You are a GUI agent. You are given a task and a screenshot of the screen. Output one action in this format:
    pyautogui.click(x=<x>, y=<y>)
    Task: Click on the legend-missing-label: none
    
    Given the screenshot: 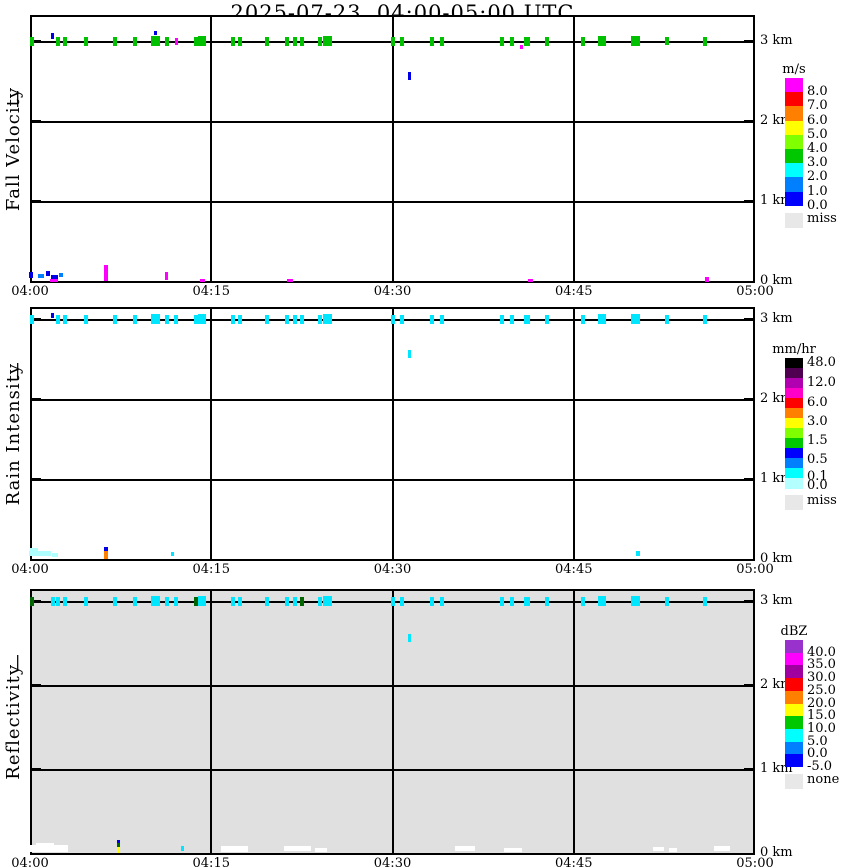 What is the action you would take?
    pyautogui.click(x=823, y=779)
    